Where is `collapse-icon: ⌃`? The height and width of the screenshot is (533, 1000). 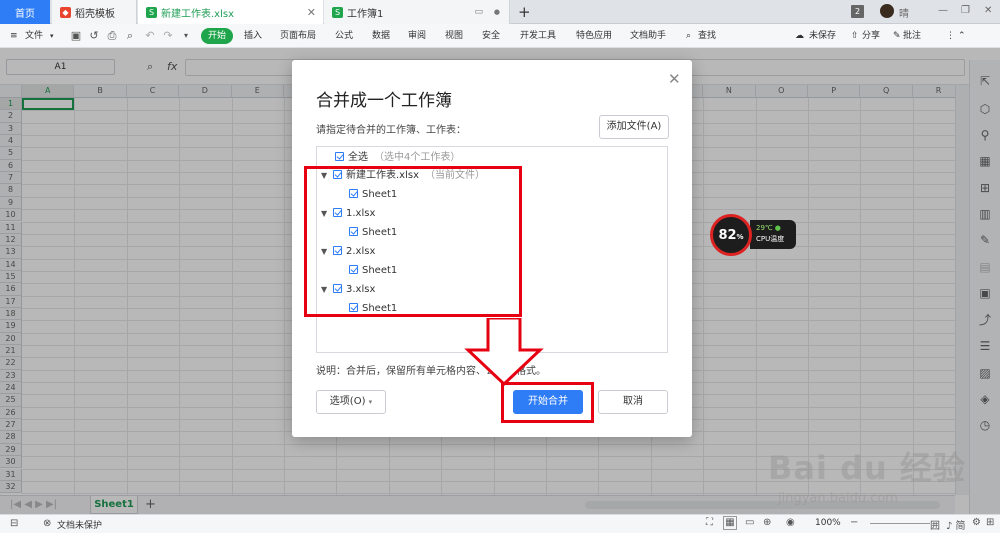 collapse-icon: ⌃ is located at coordinates (962, 36).